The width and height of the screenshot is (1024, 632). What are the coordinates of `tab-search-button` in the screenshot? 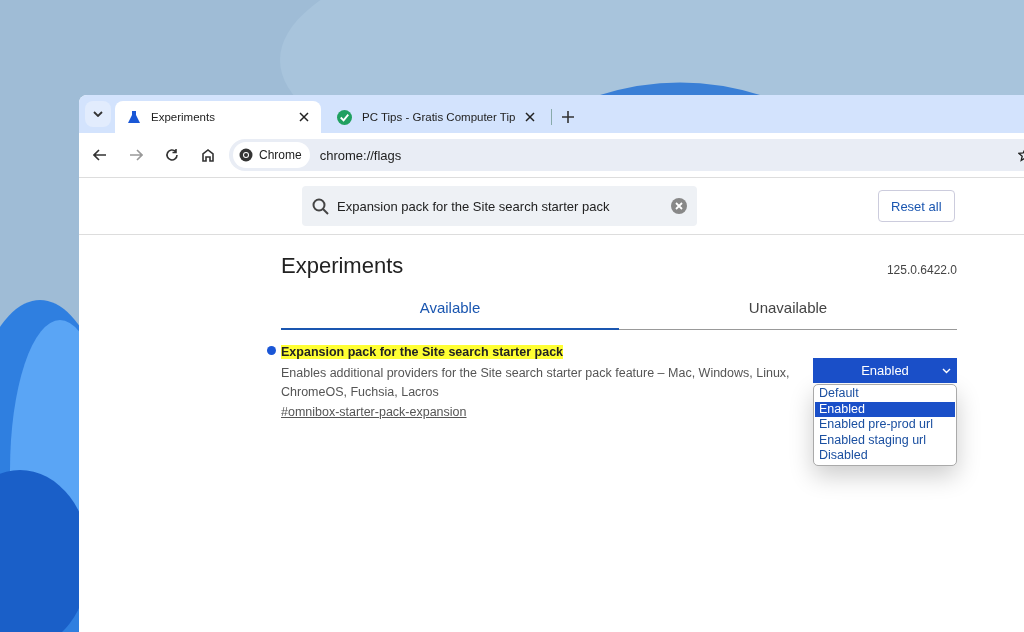 It's located at (98, 114).